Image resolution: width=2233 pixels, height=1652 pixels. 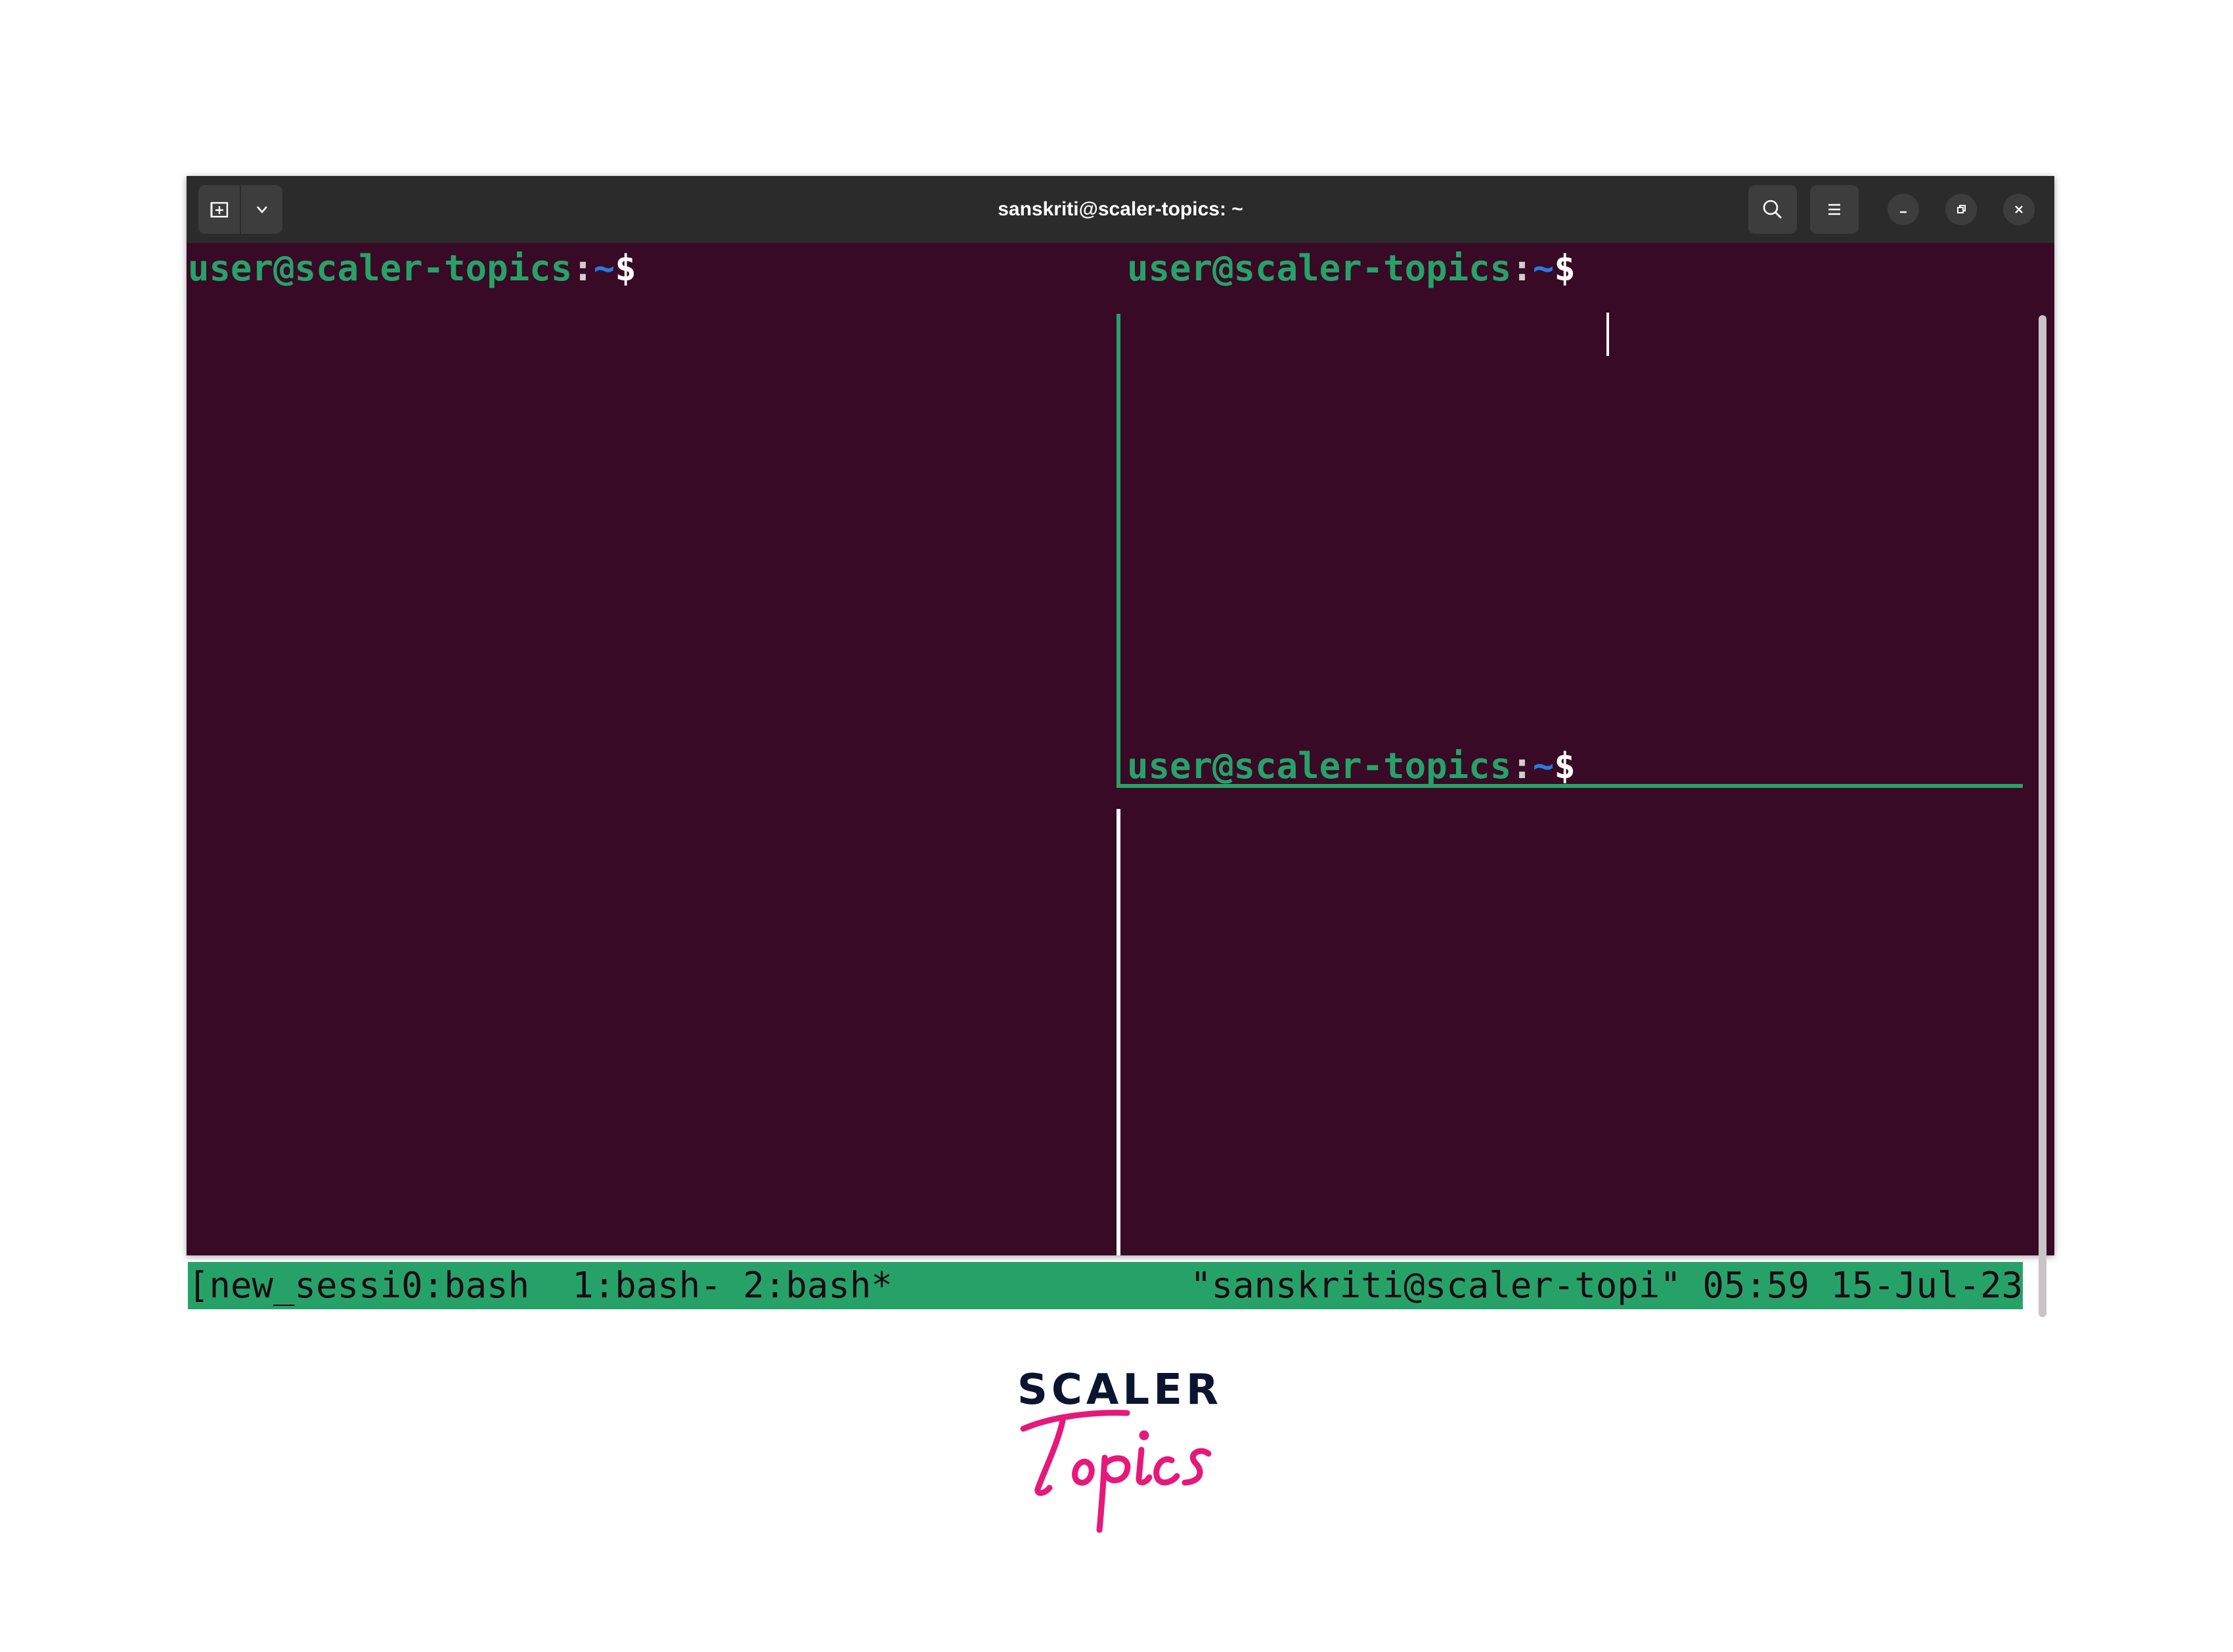 I want to click on close-button, so click(x=2019, y=210).